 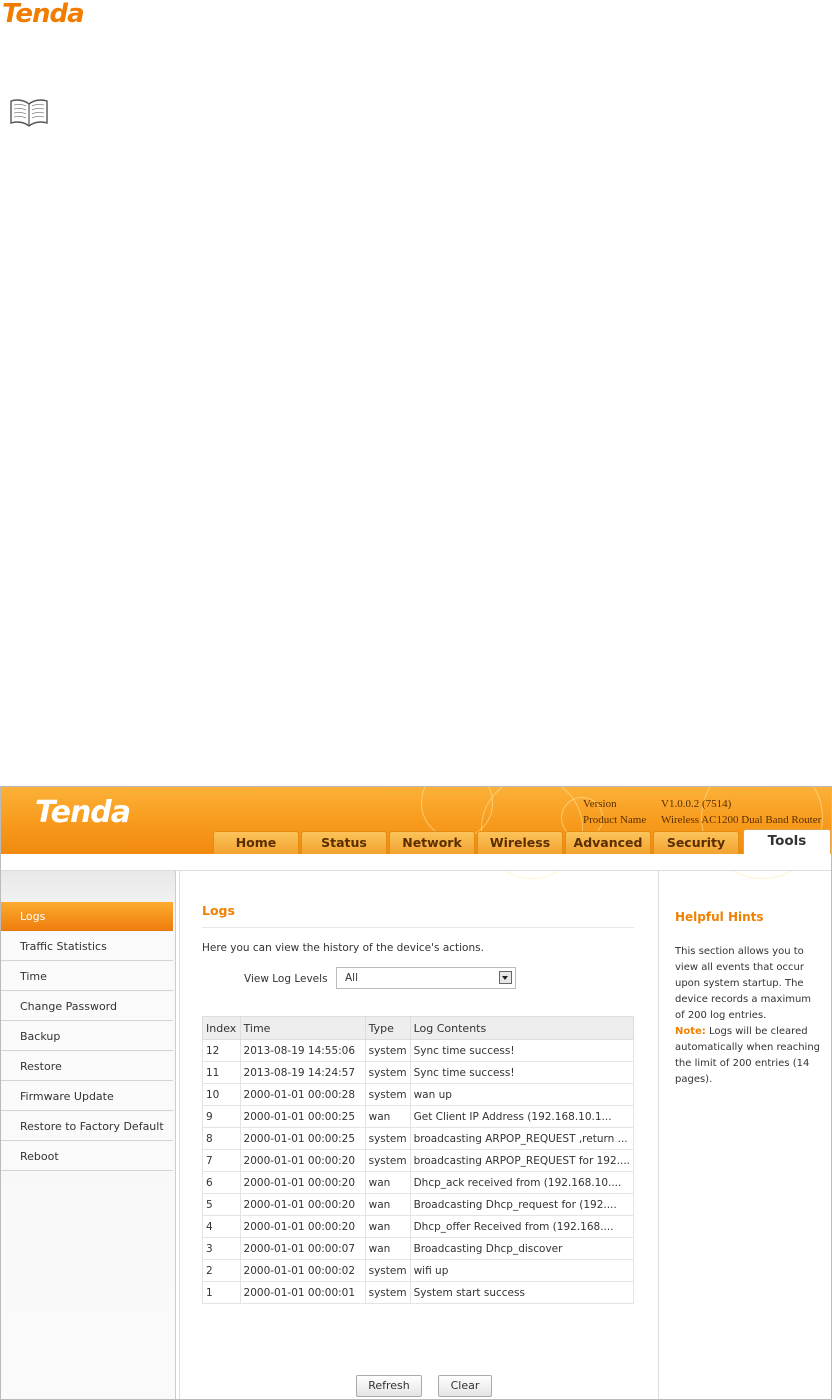 I want to click on sidebar-item-change-password: Change Password, so click(x=87, y=1006).